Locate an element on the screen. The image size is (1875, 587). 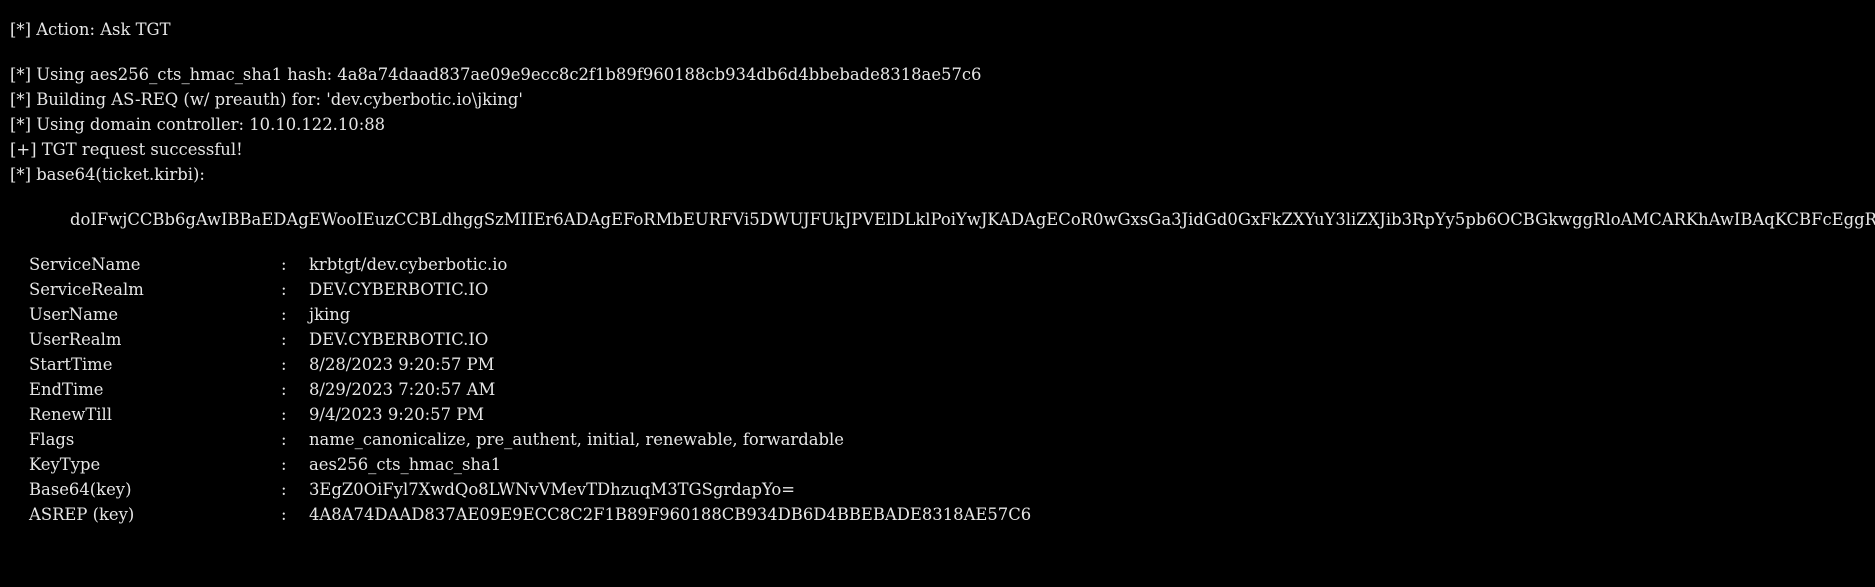
field-start-time: StartTime : 8/28/2023 9:20:57 PM is located at coordinates (942, 364).